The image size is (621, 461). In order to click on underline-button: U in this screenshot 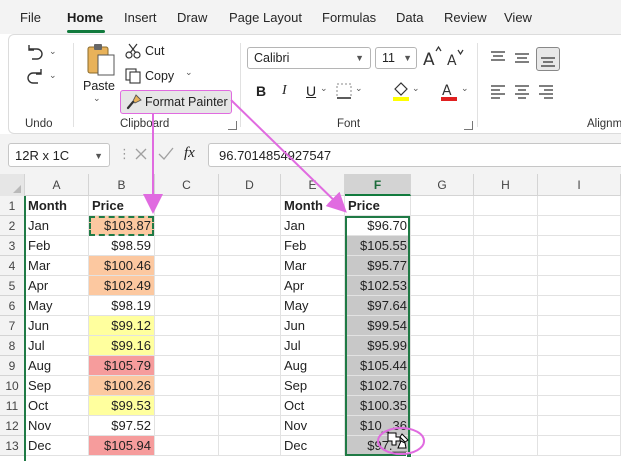, I will do `click(311, 91)`.